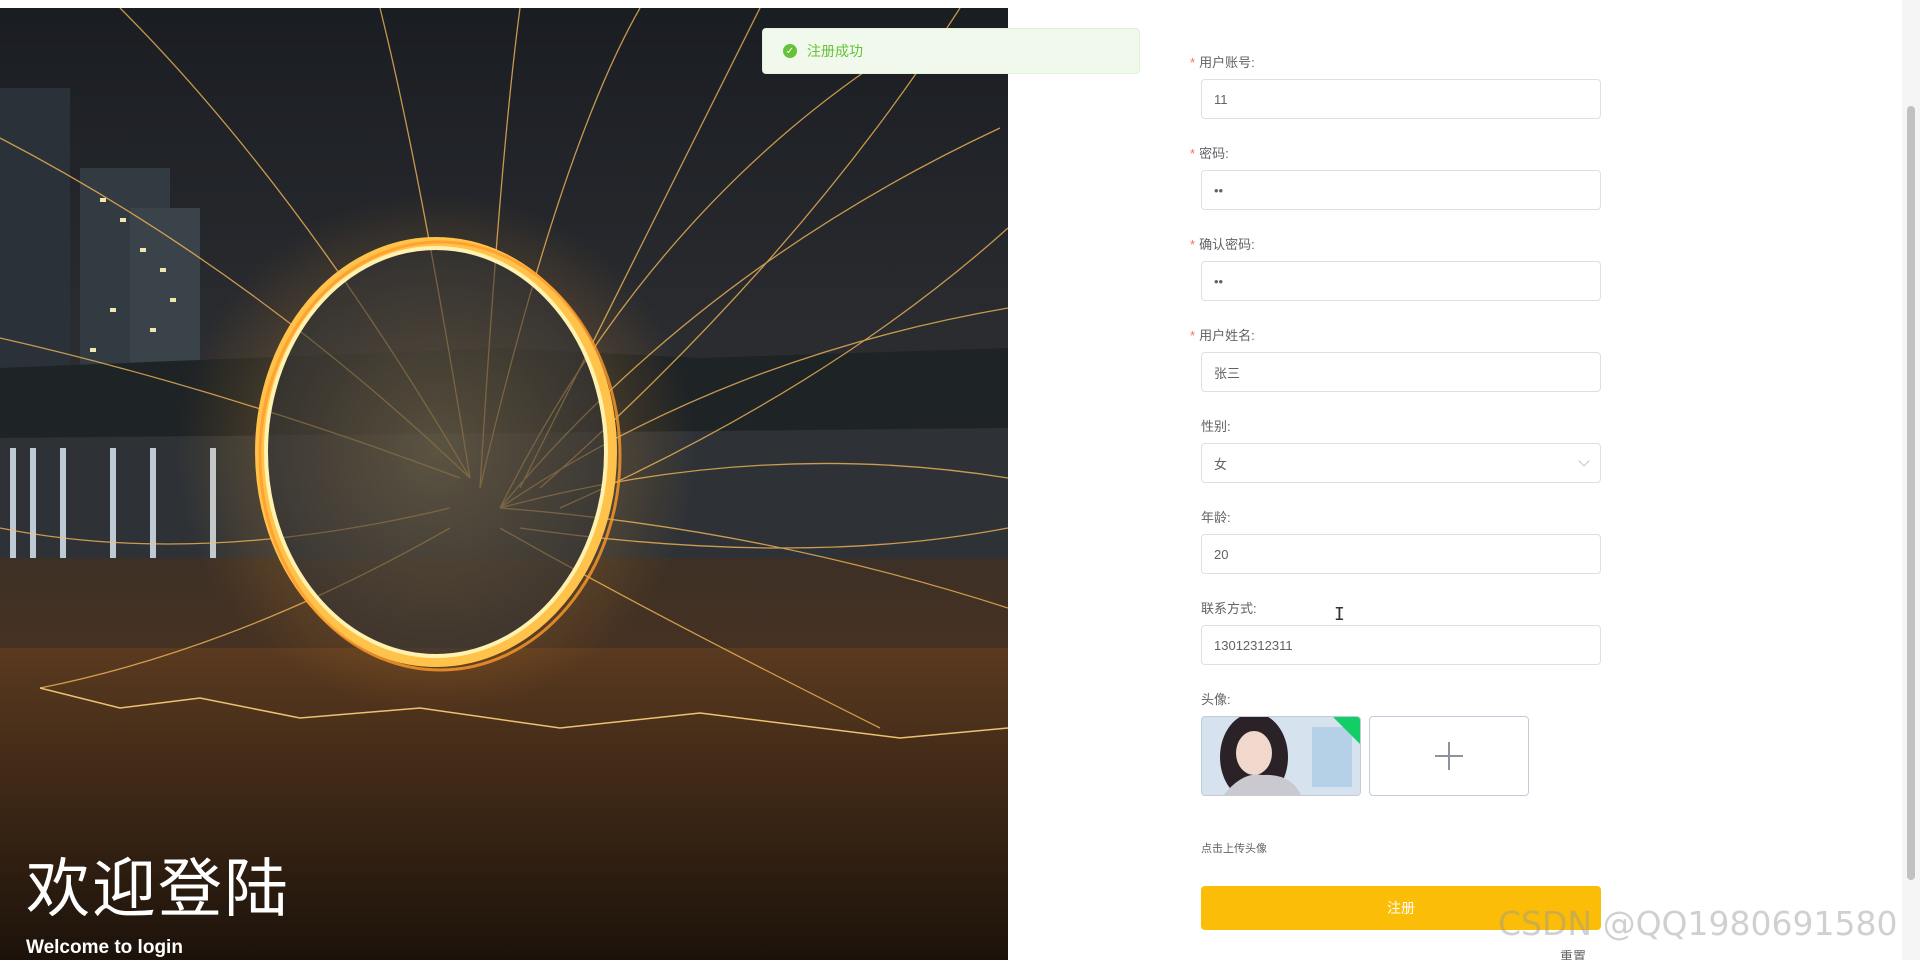 The width and height of the screenshot is (1920, 960). What do you see at coordinates (1911, 493) in the screenshot?
I see `scrollbar-thumb` at bounding box center [1911, 493].